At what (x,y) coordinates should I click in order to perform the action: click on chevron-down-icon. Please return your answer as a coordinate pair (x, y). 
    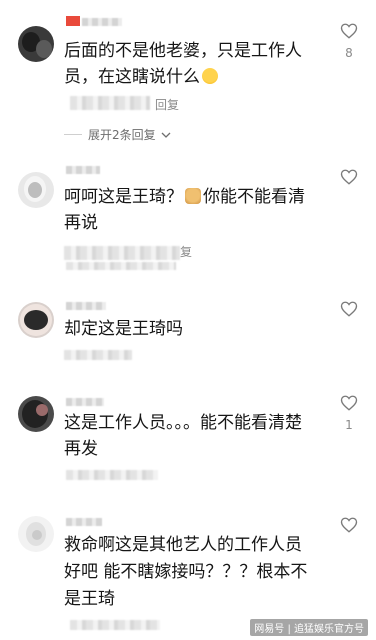
    Looking at the image, I should click on (166, 135).